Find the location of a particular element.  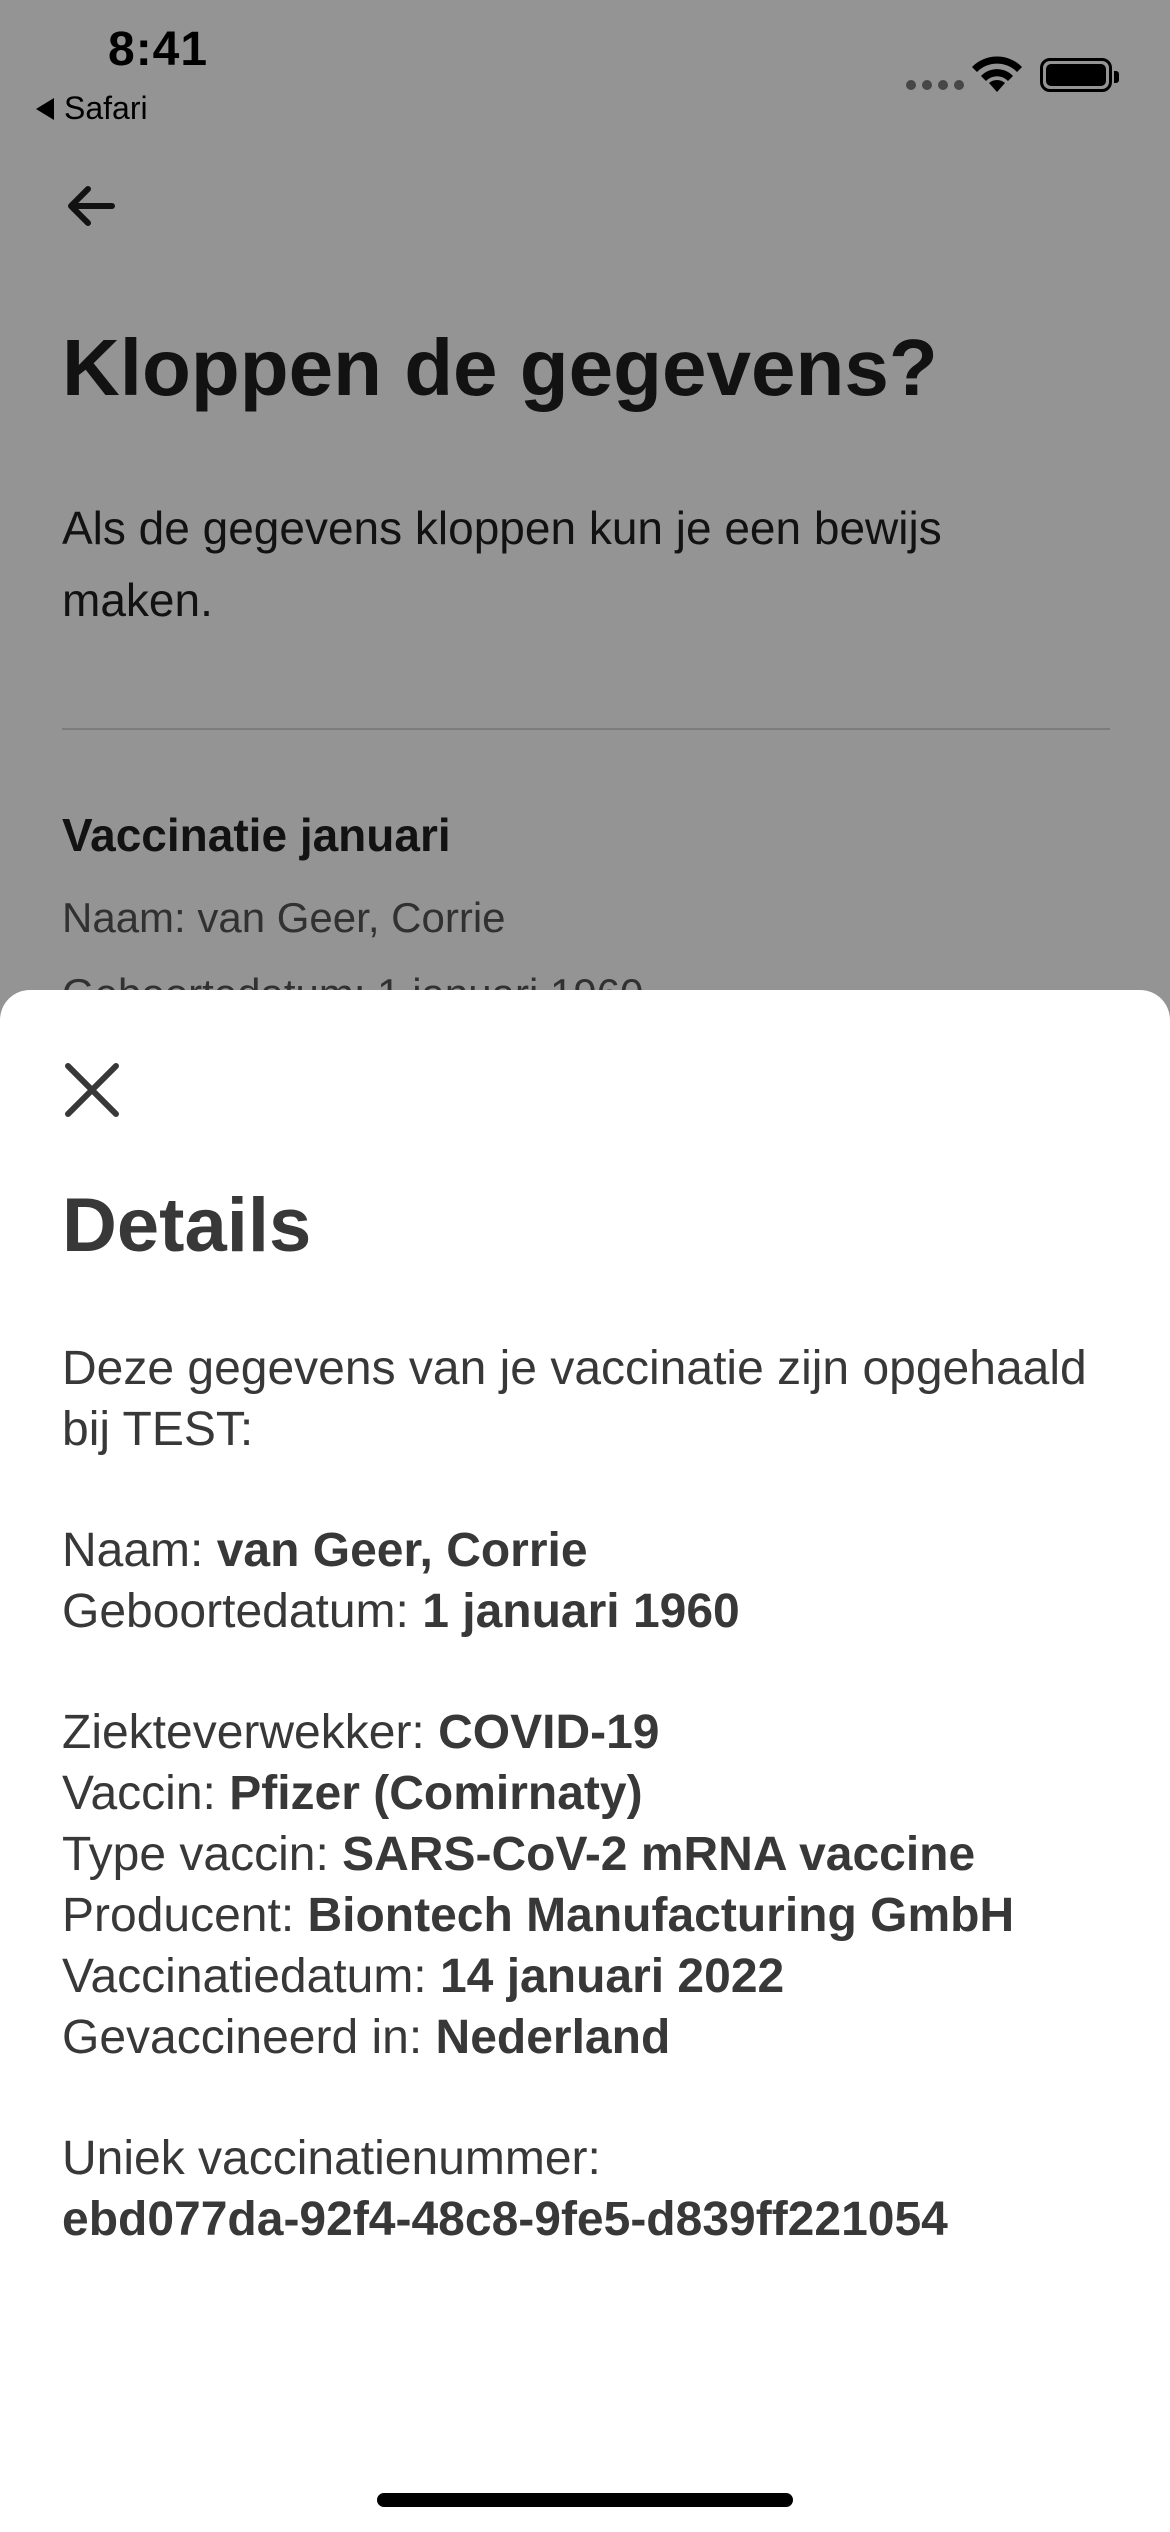

unique-id-label: Uniek vaccinatienummer: is located at coordinates (331, 2158).